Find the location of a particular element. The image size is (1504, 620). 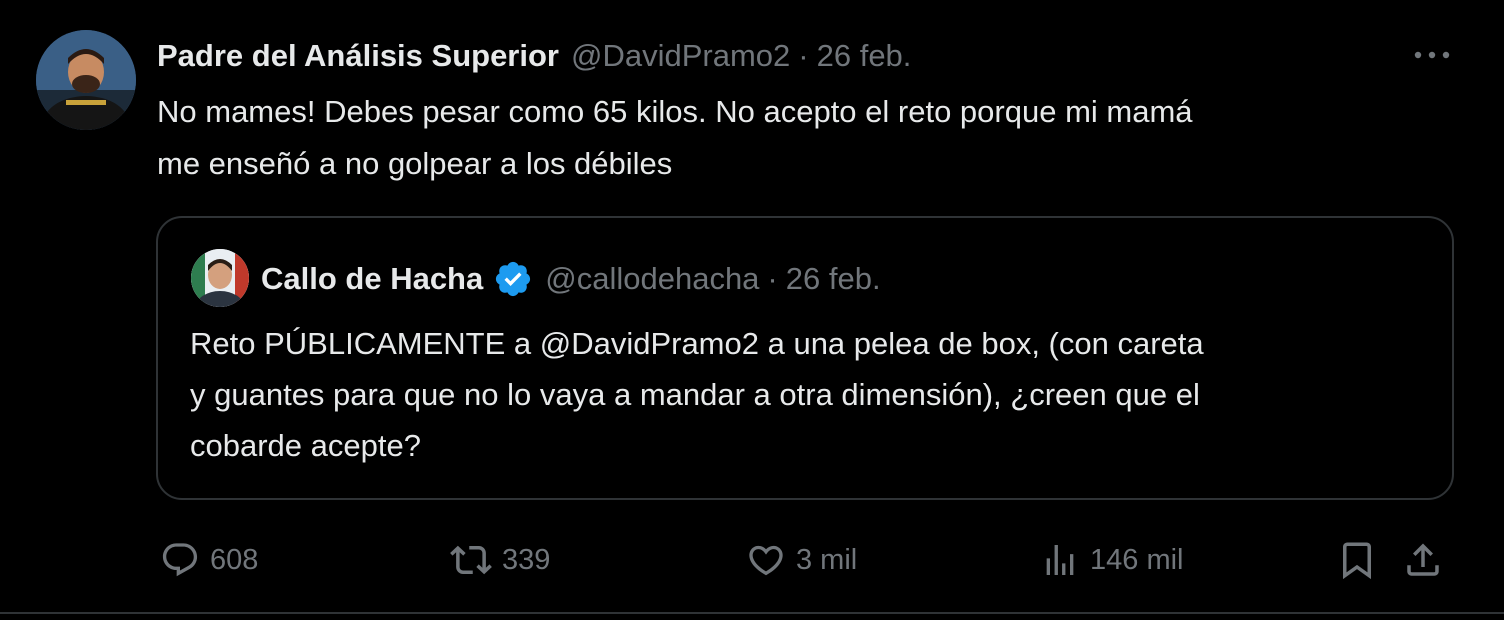

divider is located at coordinates (752, 613).